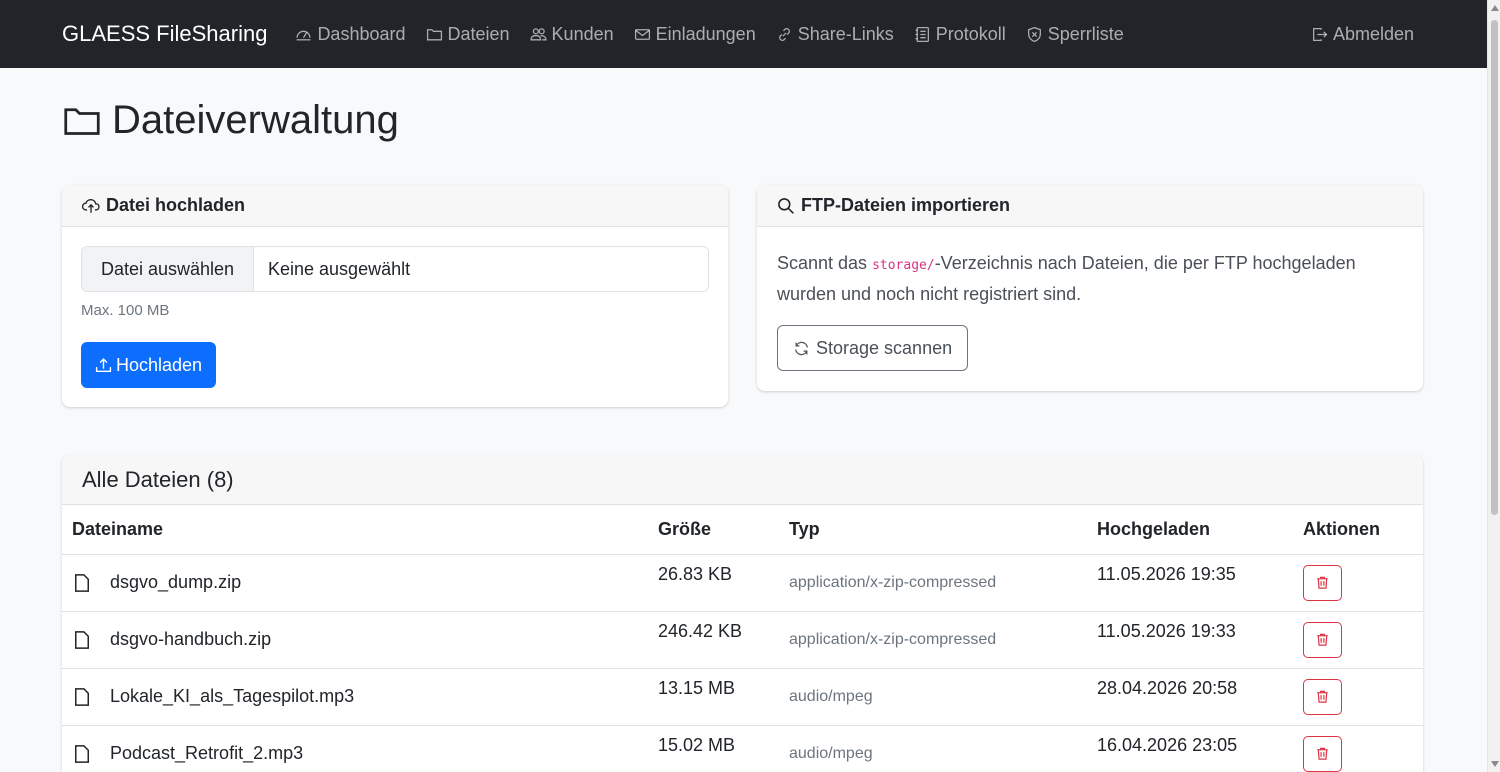 The height and width of the screenshot is (772, 1500). What do you see at coordinates (784, 34) in the screenshot?
I see `link-icon` at bounding box center [784, 34].